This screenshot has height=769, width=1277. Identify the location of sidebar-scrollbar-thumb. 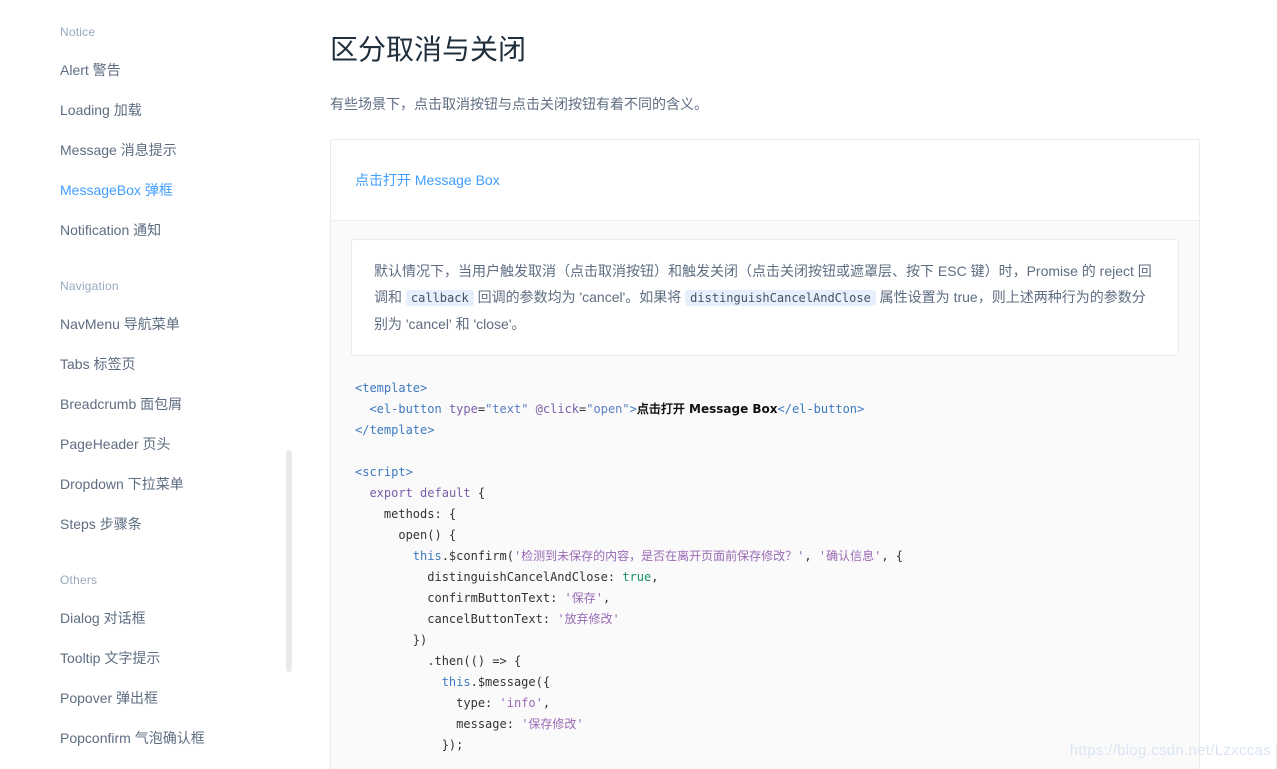
(289, 561).